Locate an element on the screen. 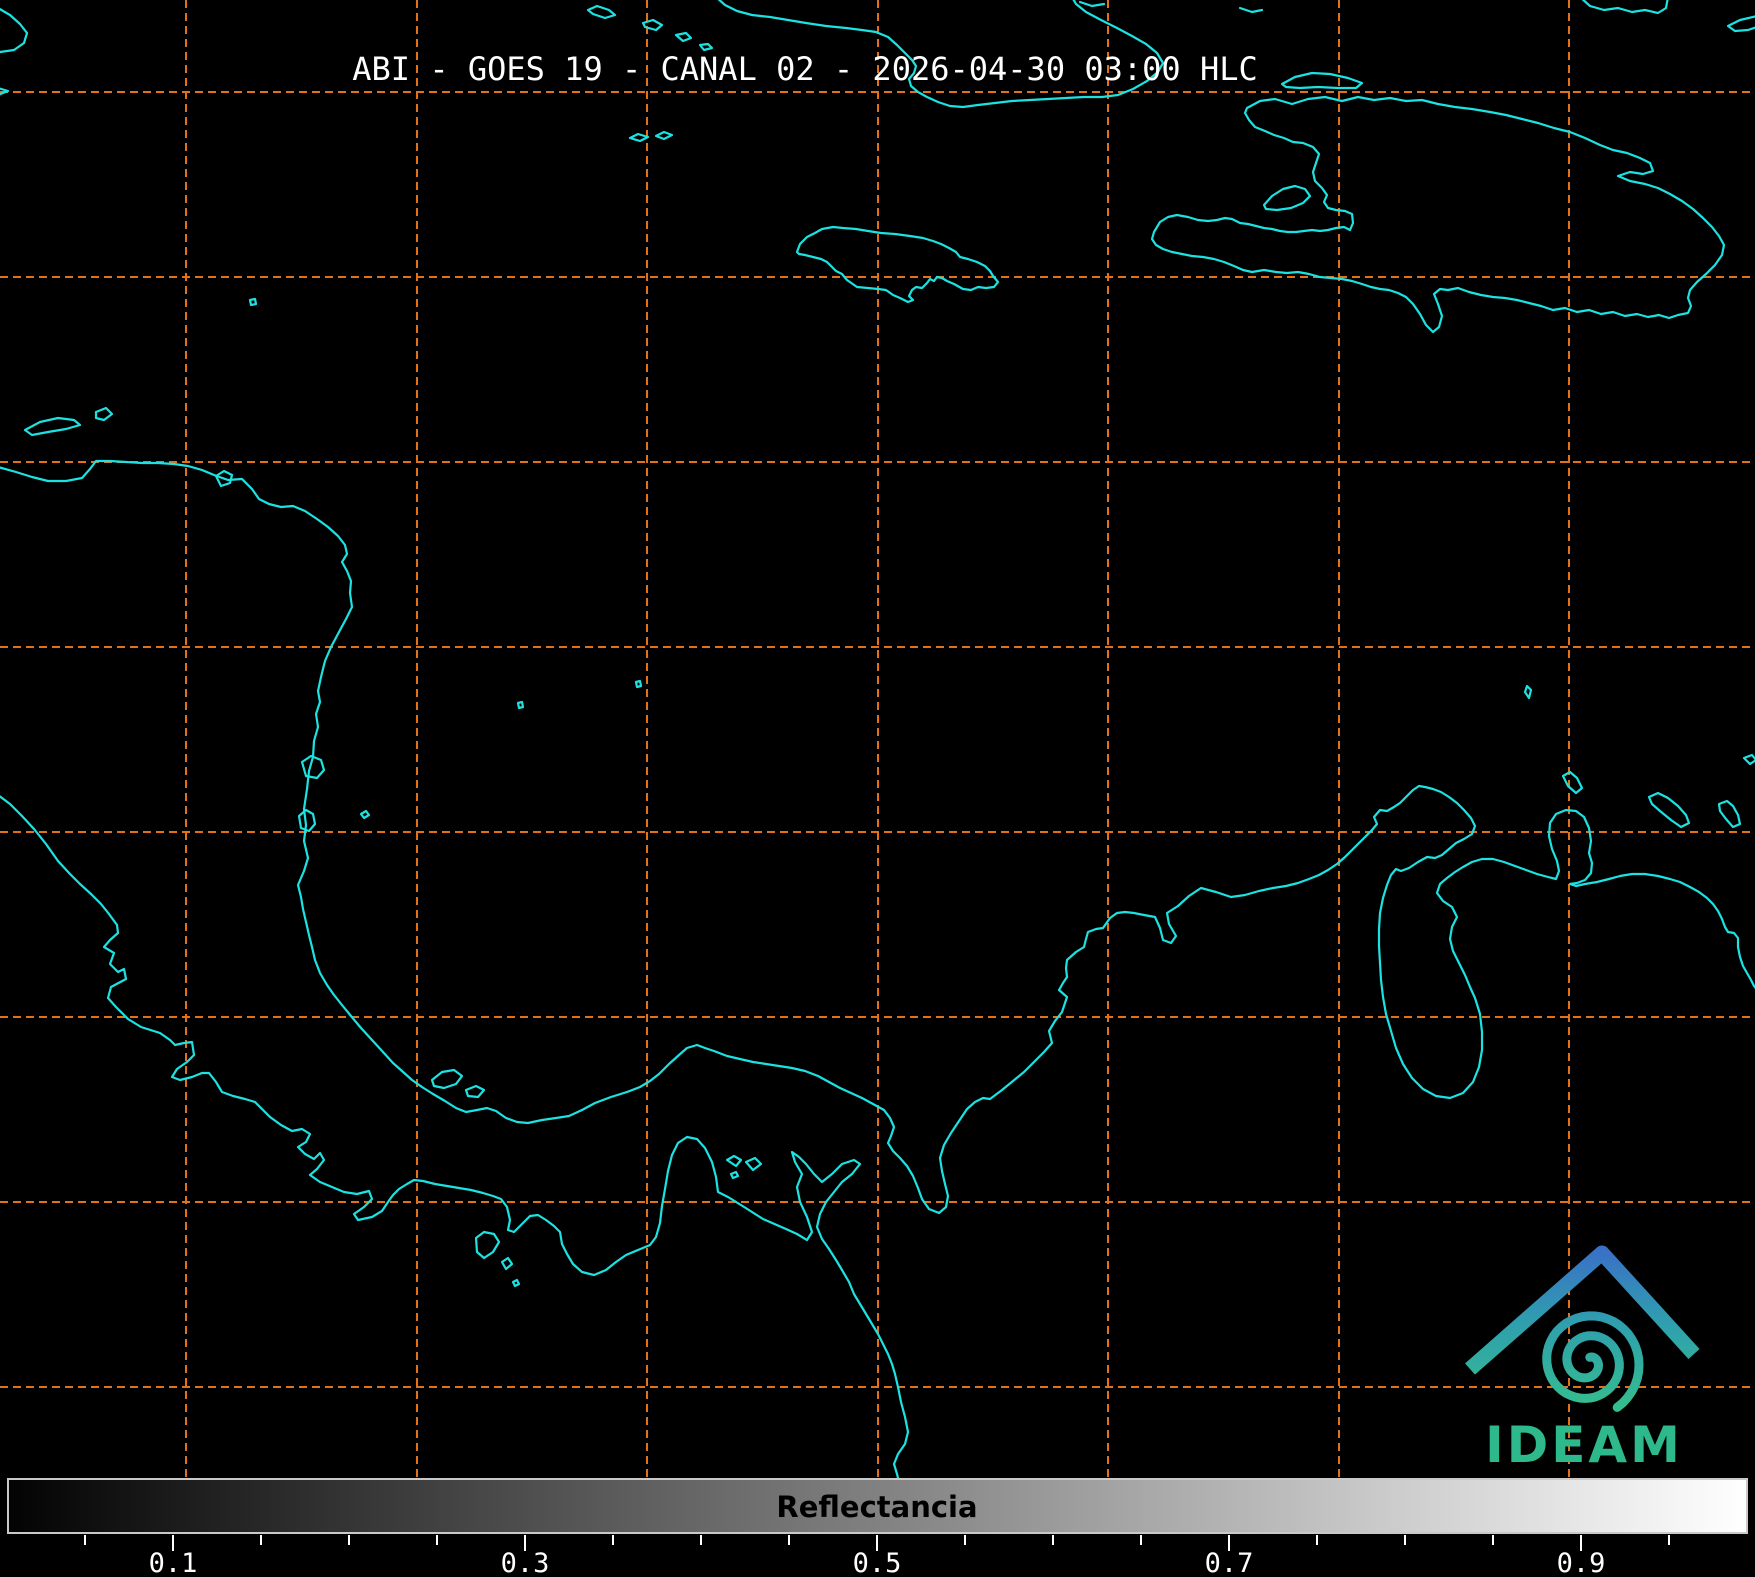  colorbar-tick-label: 0.3 is located at coordinates (525, 1562).